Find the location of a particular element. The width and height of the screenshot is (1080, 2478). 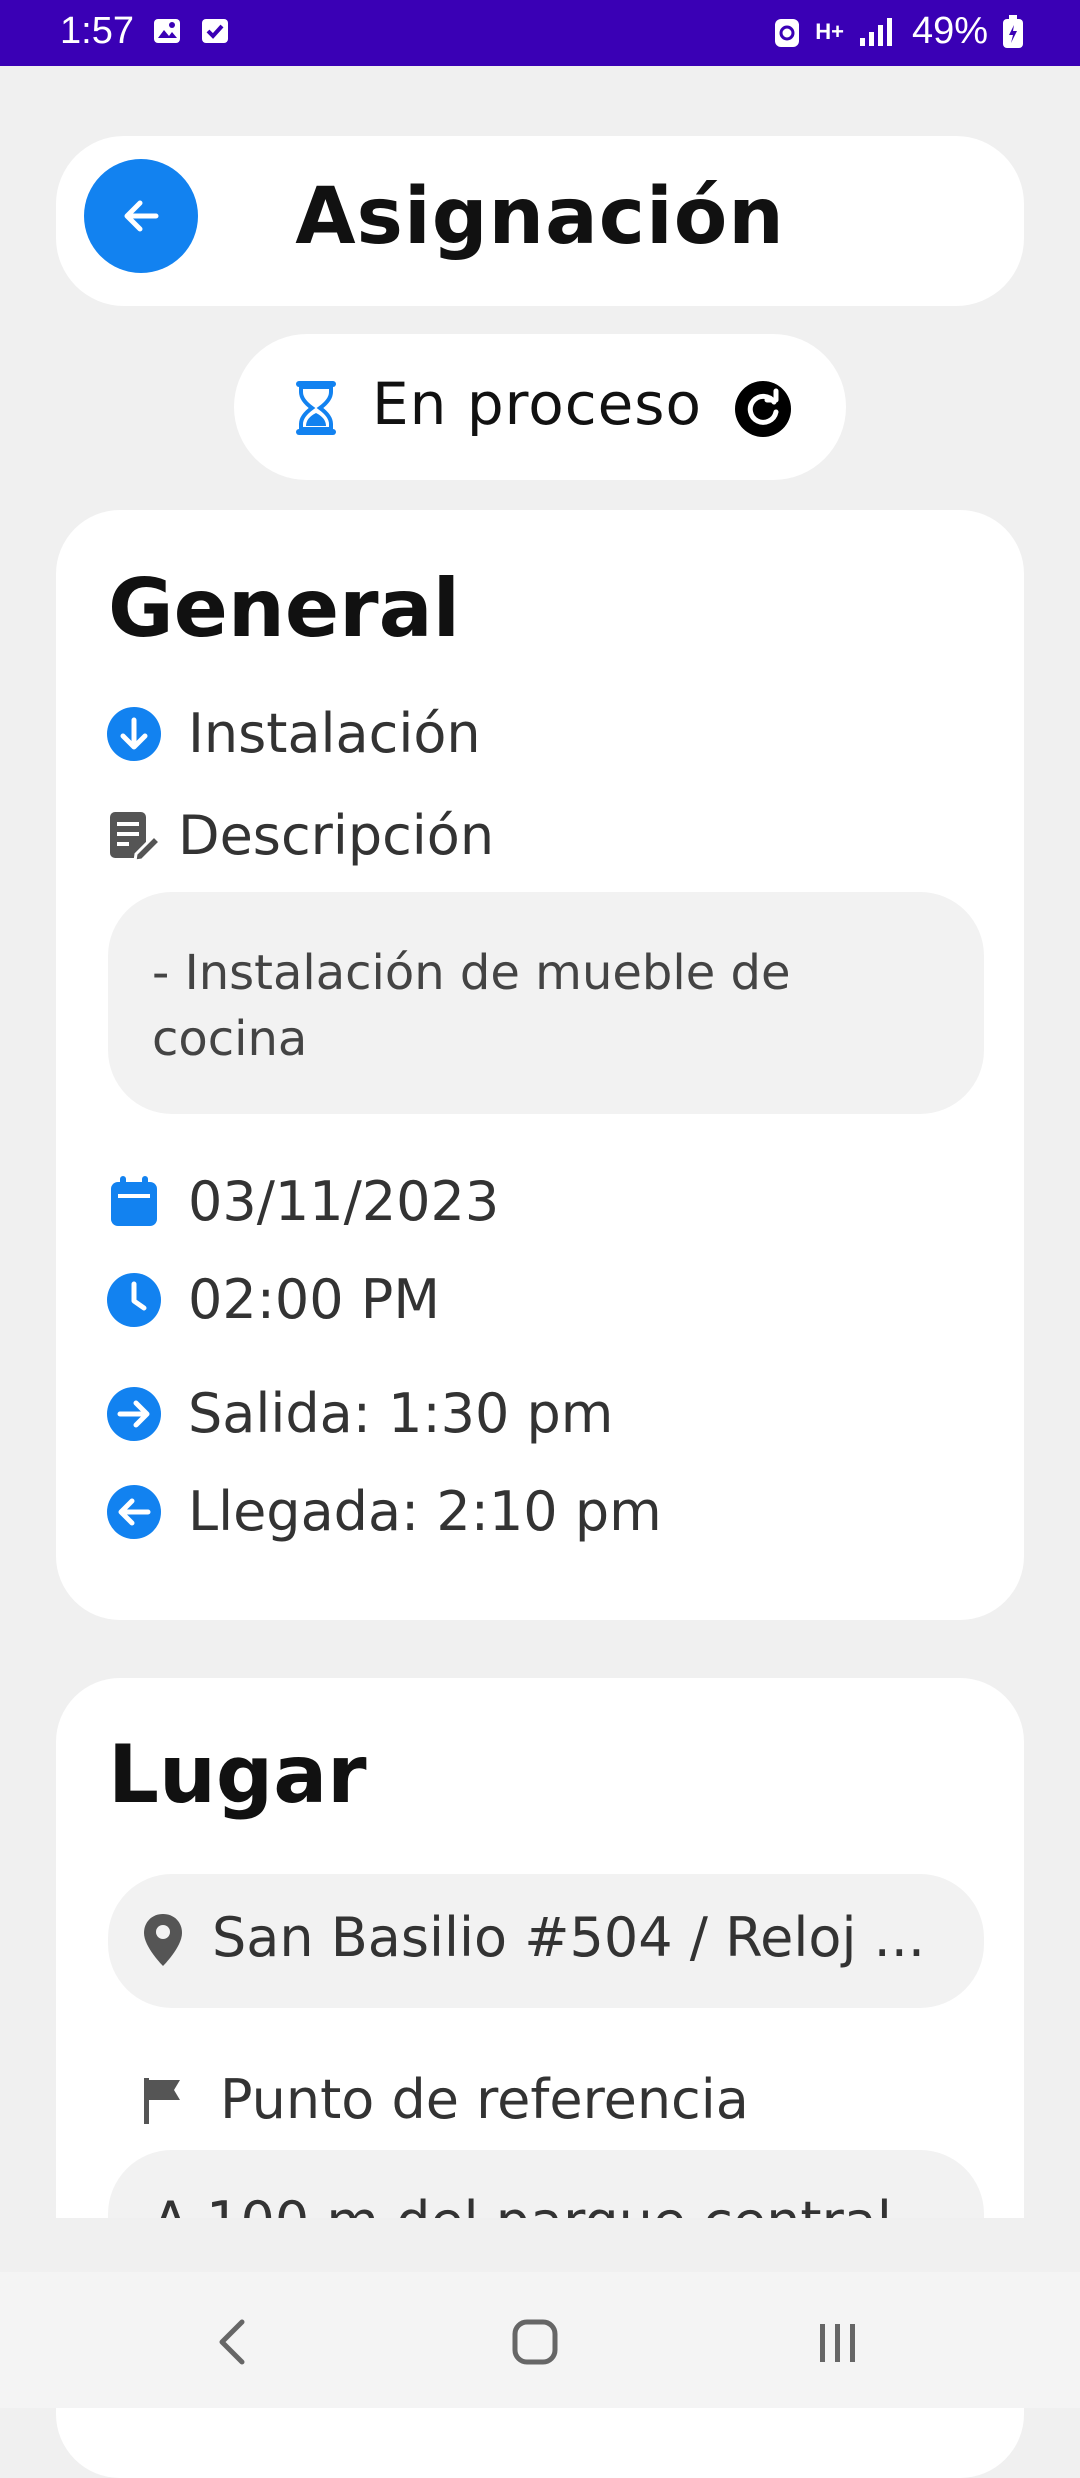

time-value: 02:00 PM is located at coordinates (314, 1299).